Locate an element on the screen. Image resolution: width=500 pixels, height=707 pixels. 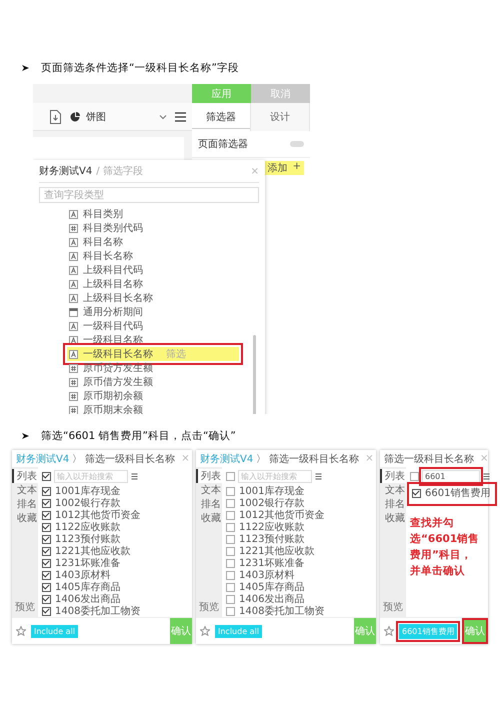
field-item: 科目长名称 is located at coordinates (143, 256).